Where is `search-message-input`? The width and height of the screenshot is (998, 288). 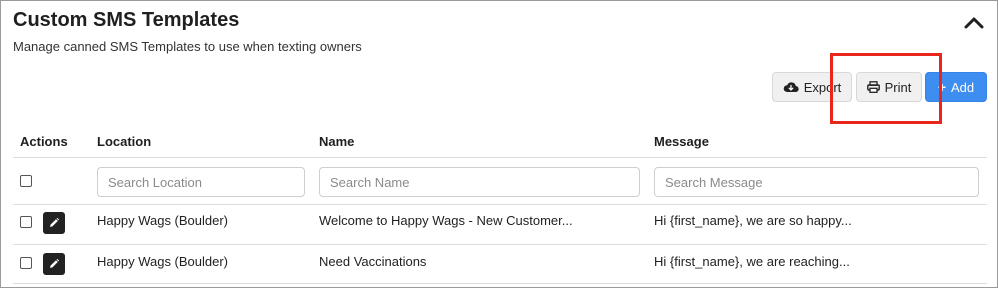 search-message-input is located at coordinates (816, 182).